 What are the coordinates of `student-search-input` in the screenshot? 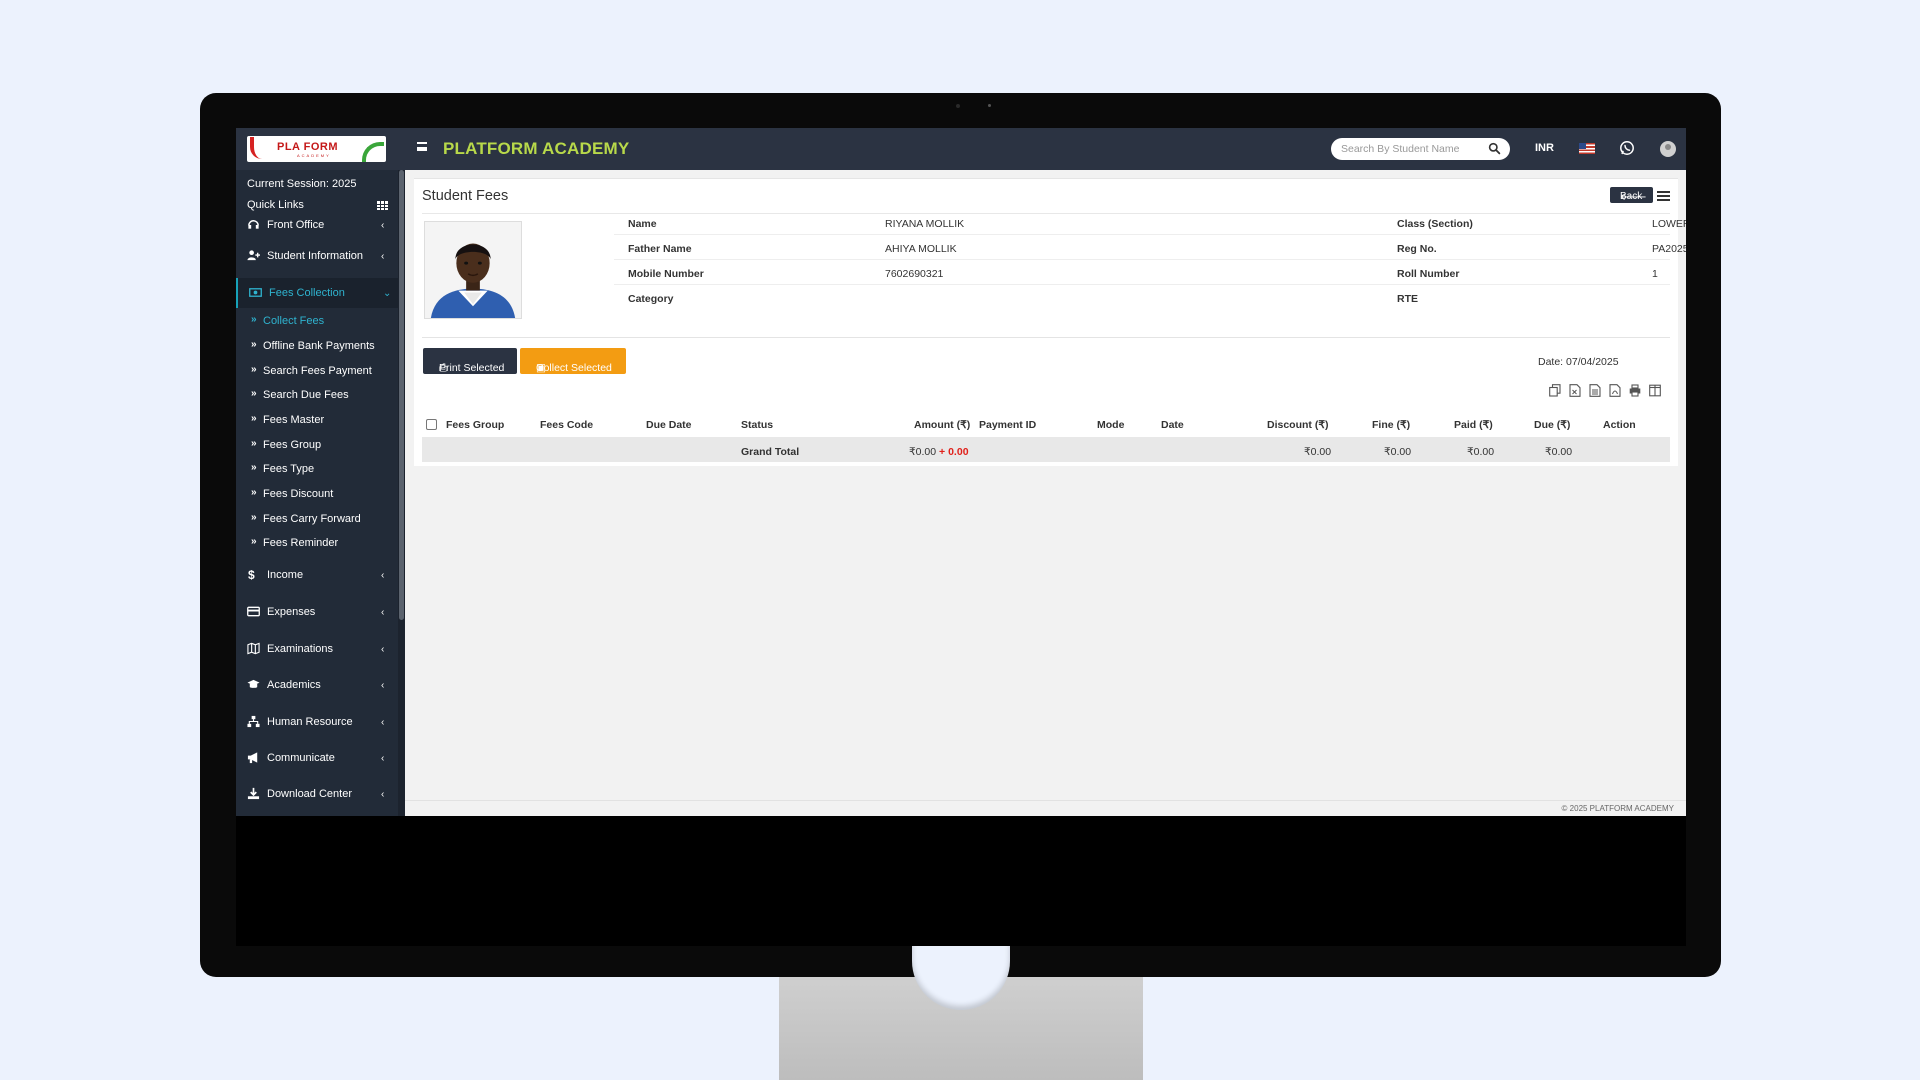 It's located at (1411, 149).